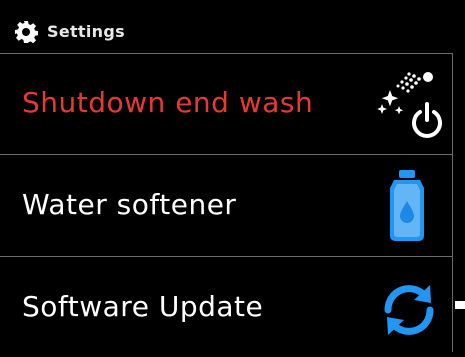 Image resolution: width=465 pixels, height=357 pixels. Describe the element at coordinates (409, 310) in the screenshot. I see `sync-icon` at that location.